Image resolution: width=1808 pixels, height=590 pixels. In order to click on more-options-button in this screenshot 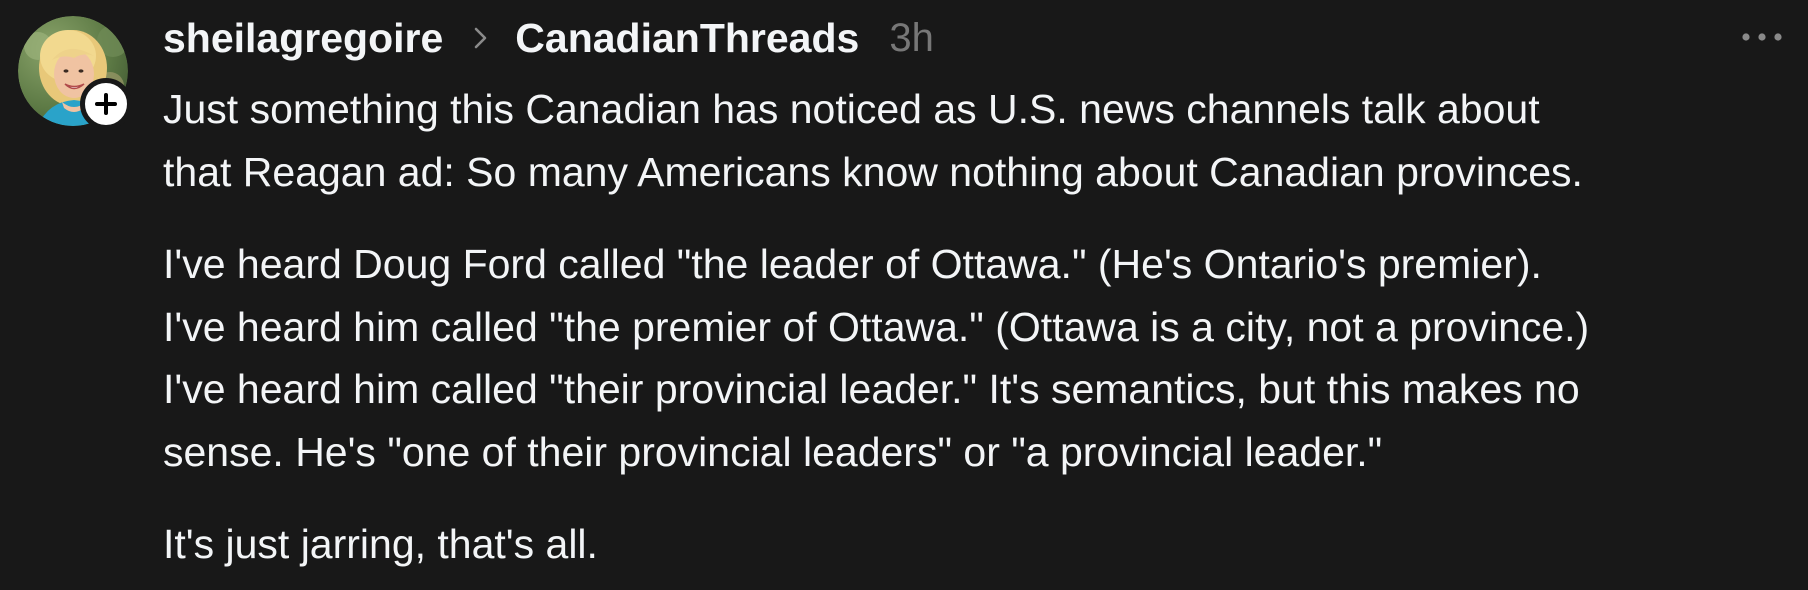, I will do `click(1762, 37)`.